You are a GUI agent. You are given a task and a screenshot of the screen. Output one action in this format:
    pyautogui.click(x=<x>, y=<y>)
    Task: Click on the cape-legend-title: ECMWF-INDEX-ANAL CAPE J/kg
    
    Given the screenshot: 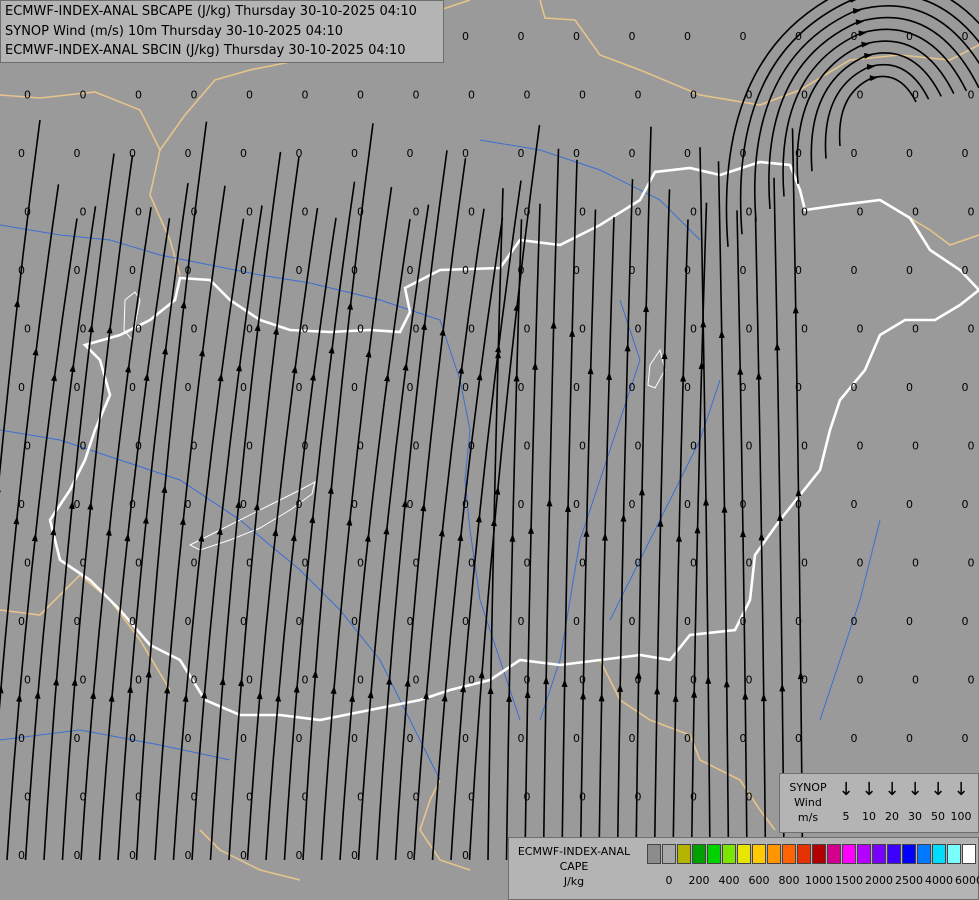 What is the action you would take?
    pyautogui.click(x=574, y=866)
    